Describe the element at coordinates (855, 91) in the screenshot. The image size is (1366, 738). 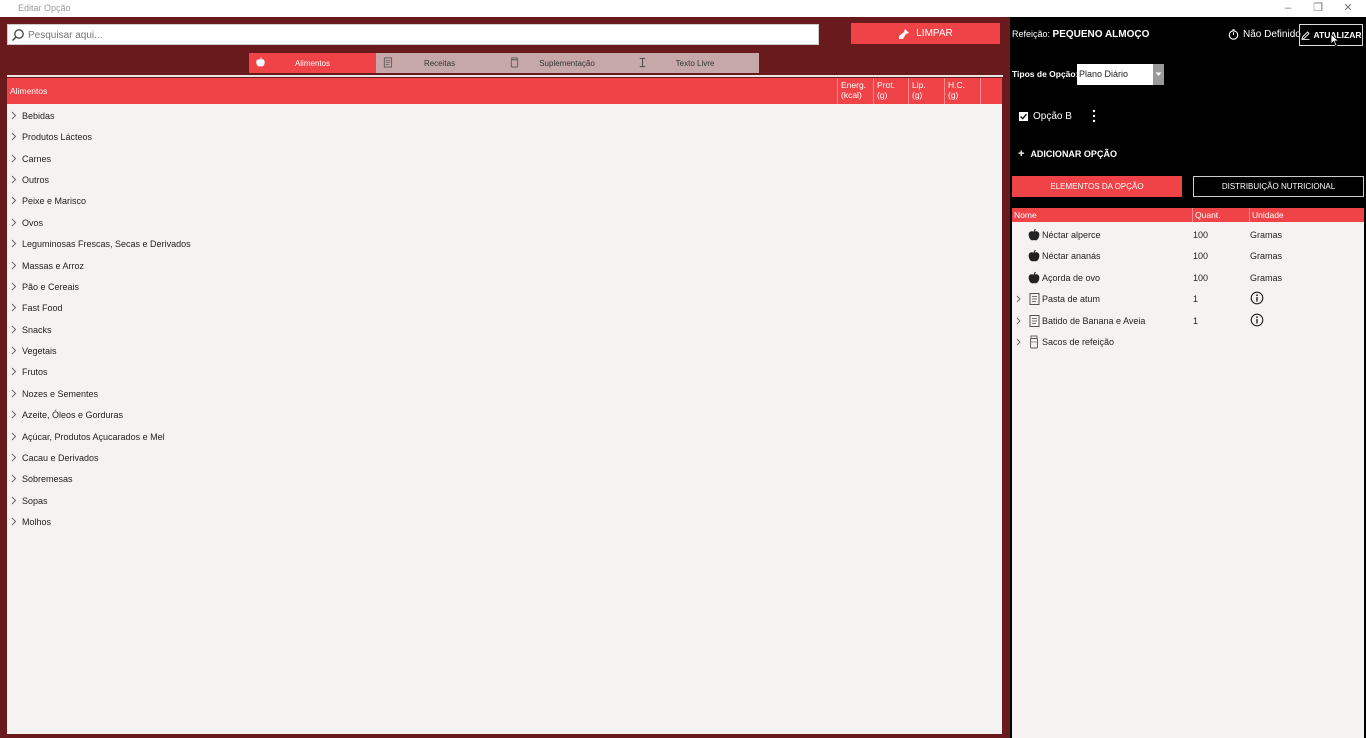
I see `column-header-energ: Energ. (kcal)` at that location.